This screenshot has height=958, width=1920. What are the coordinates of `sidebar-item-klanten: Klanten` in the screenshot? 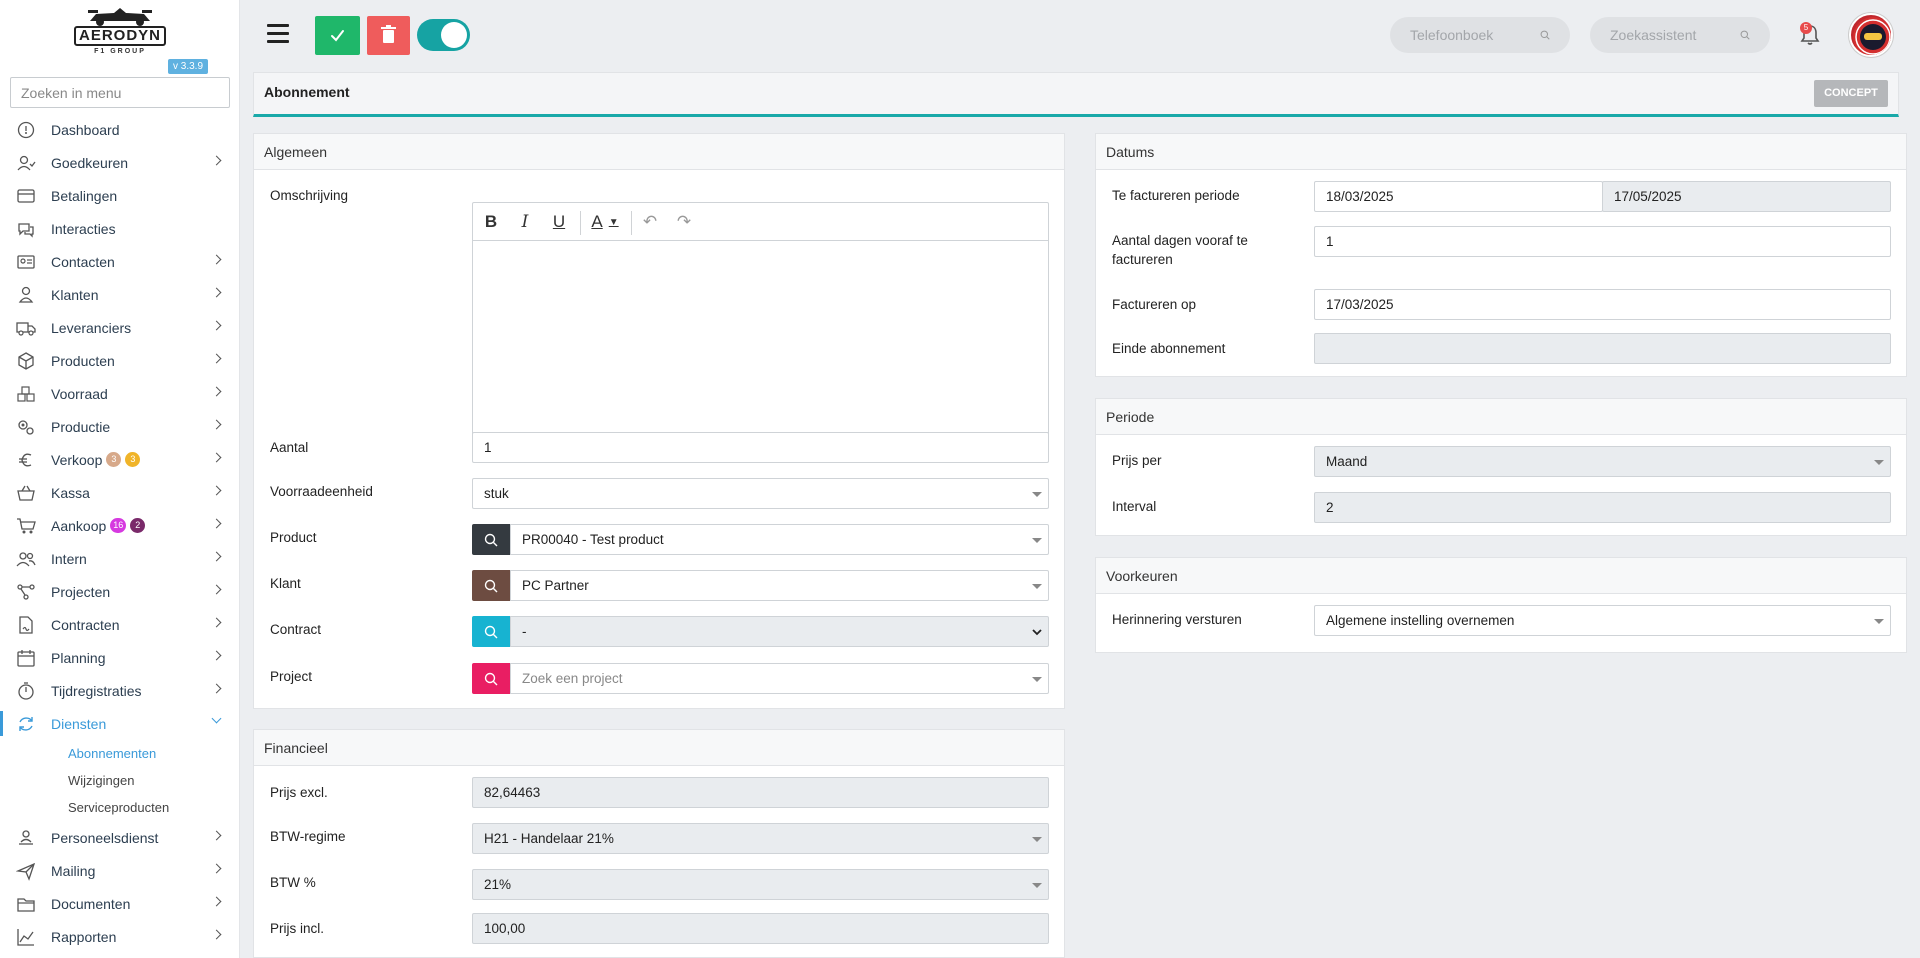 It's located at (119, 294).